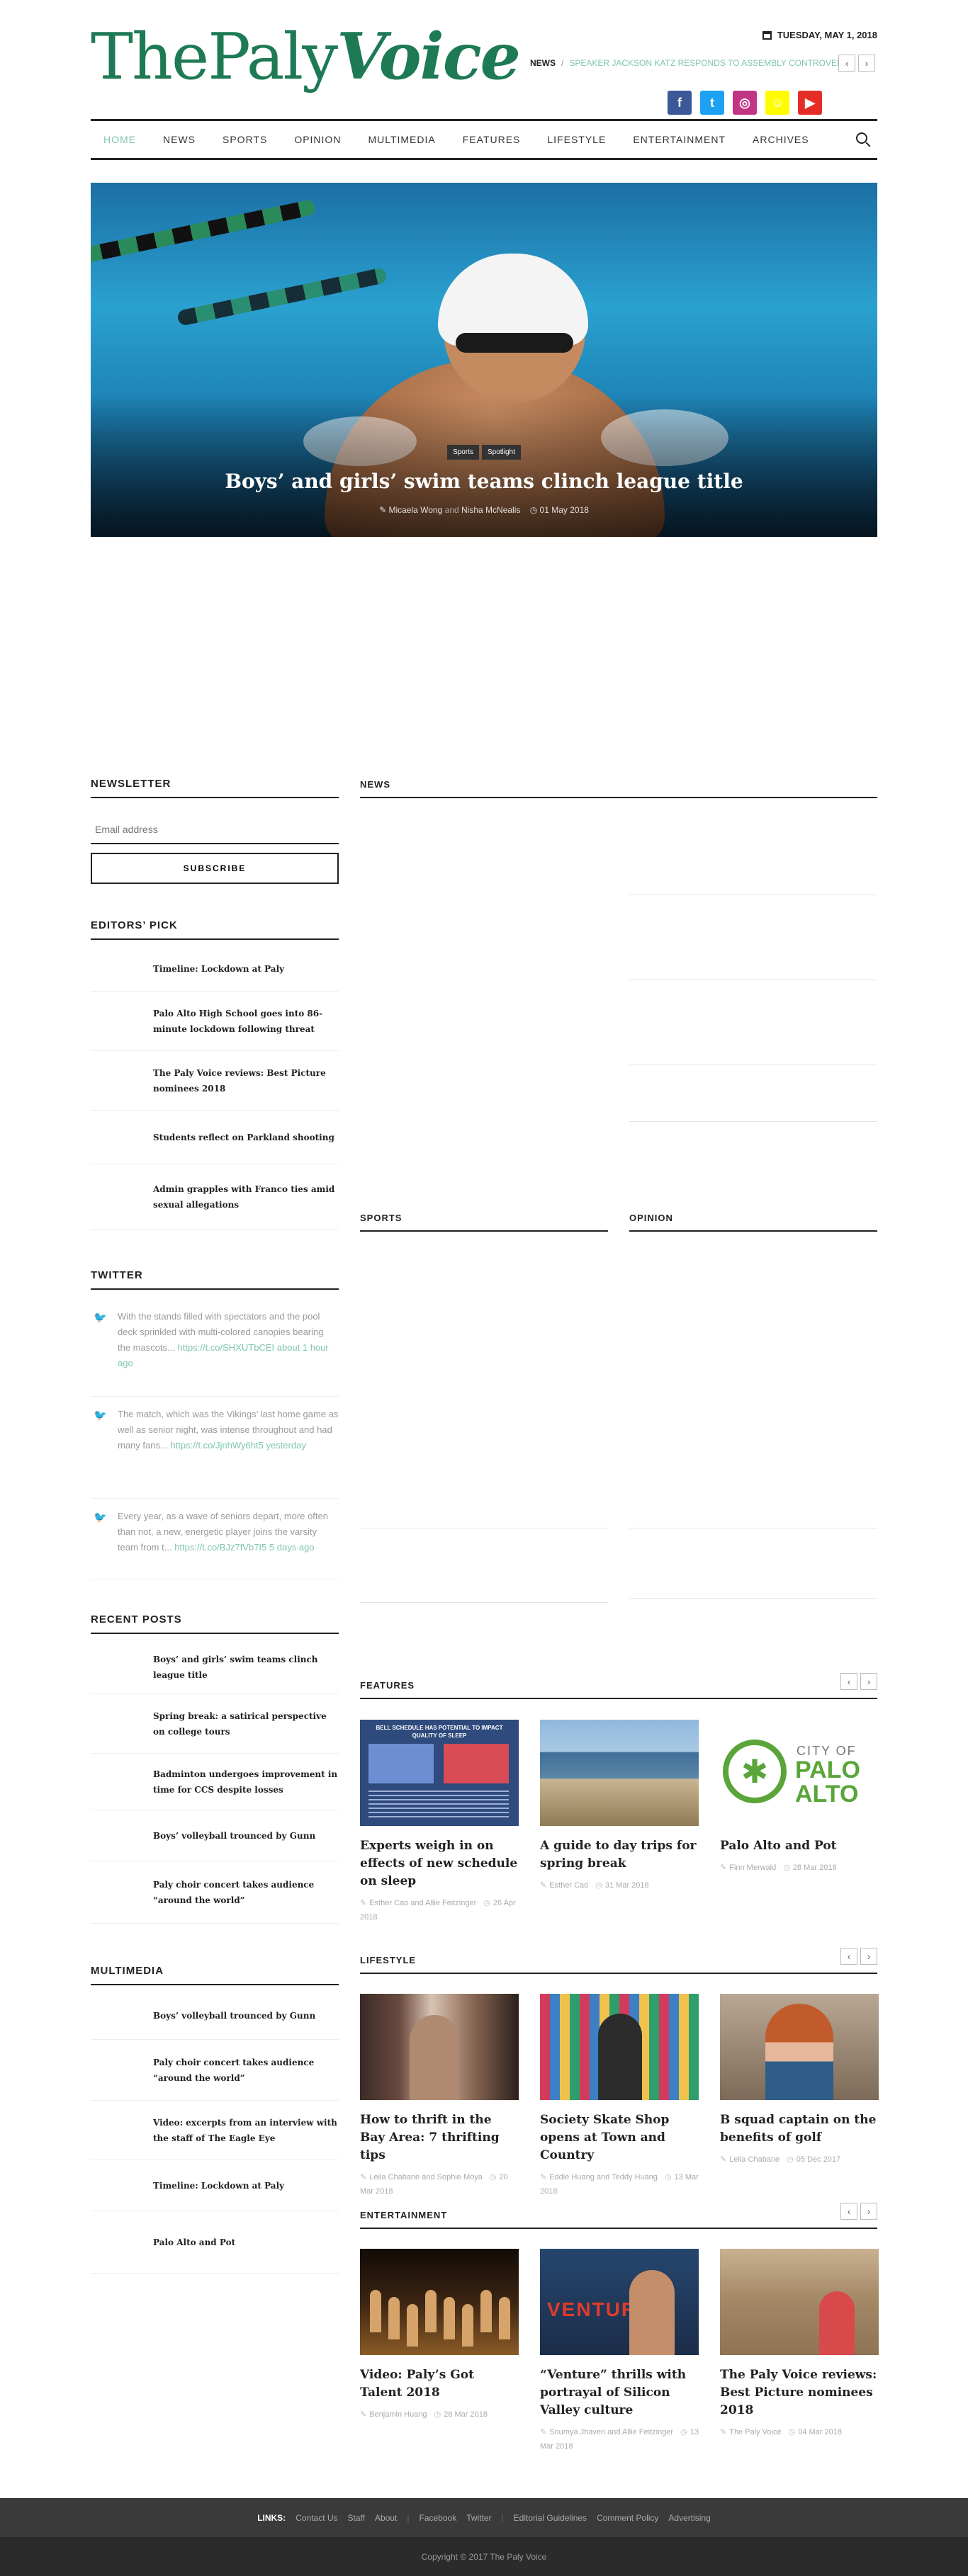 The height and width of the screenshot is (2576, 968). Describe the element at coordinates (492, 139) in the screenshot. I see `nav-item-features: FEATURES` at that location.